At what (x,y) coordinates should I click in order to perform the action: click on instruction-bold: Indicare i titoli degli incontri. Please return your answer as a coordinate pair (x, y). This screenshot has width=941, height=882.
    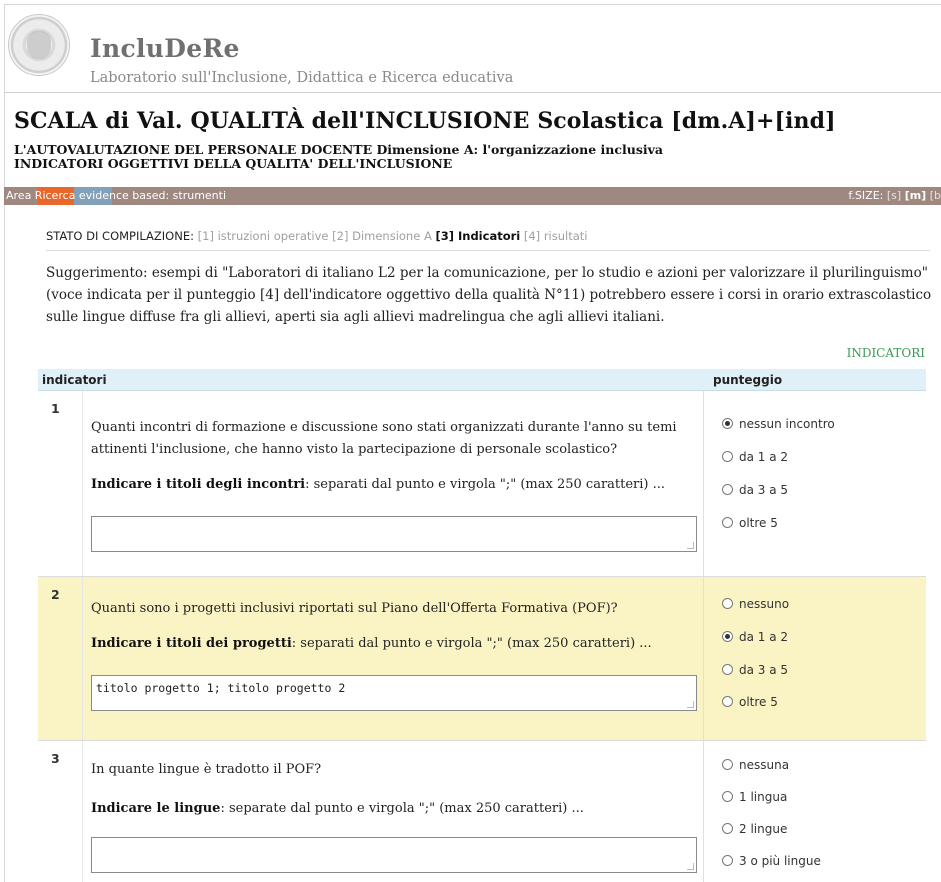
    Looking at the image, I should click on (198, 484).